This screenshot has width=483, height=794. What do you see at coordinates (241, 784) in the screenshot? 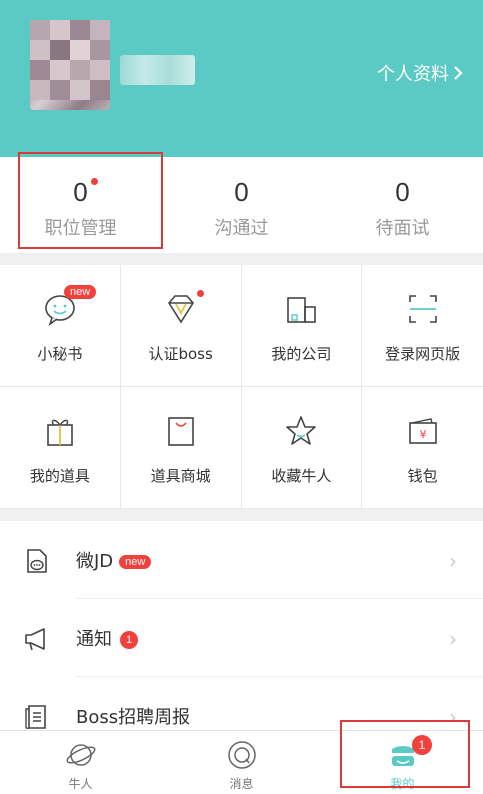
I see `tab-label: 消息` at bounding box center [241, 784].